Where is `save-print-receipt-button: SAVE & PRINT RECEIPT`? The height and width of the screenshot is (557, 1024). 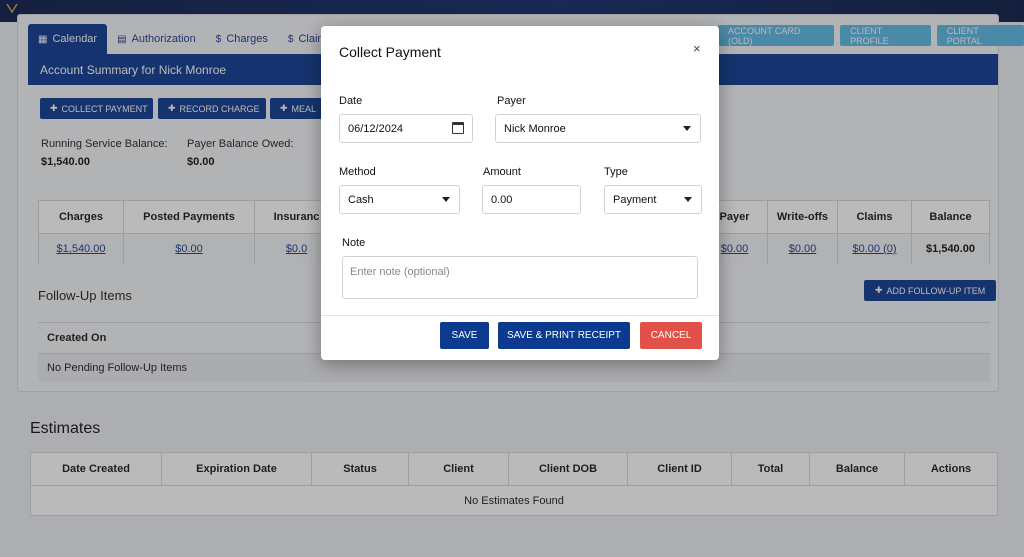 save-print-receipt-button: SAVE & PRINT RECEIPT is located at coordinates (564, 335).